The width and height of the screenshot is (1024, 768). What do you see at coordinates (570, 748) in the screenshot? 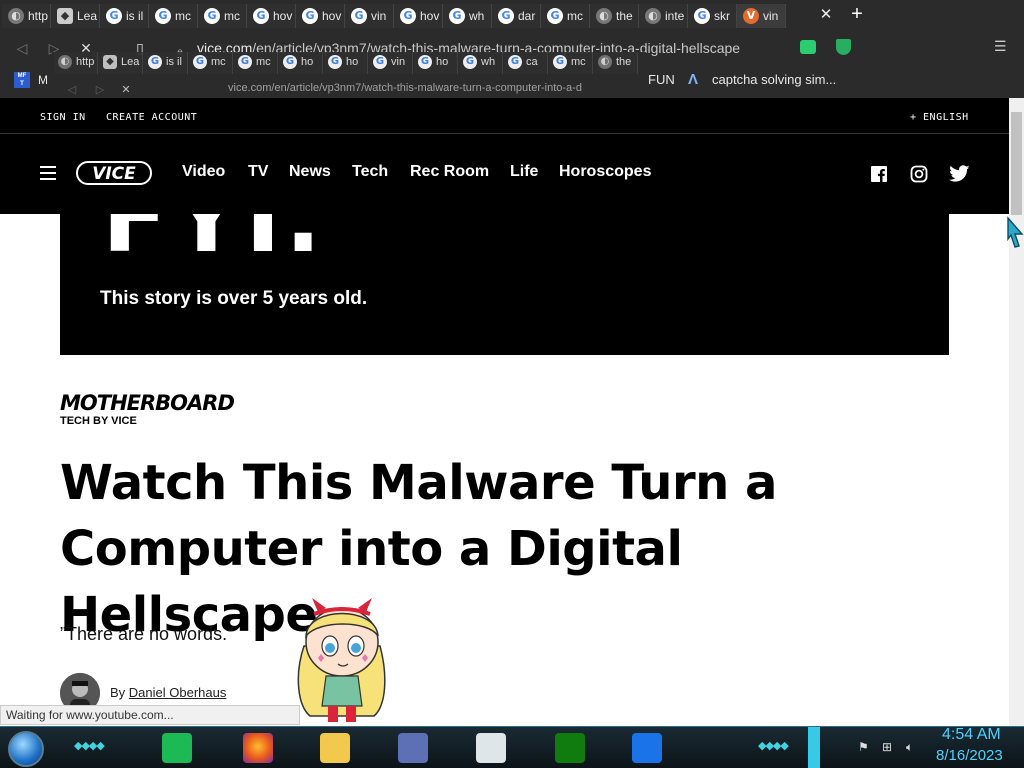
I see `xbox-icon` at bounding box center [570, 748].